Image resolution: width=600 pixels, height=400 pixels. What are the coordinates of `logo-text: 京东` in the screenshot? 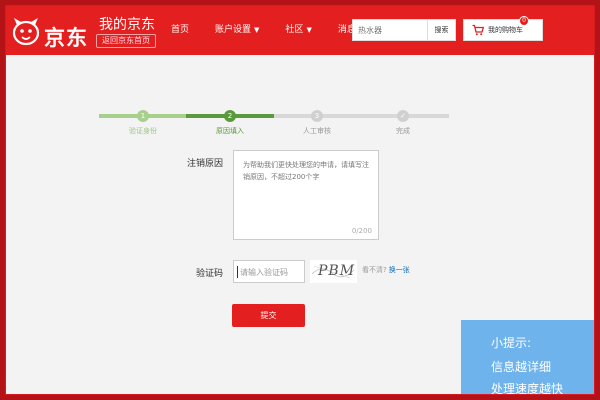 It's located at (66, 38).